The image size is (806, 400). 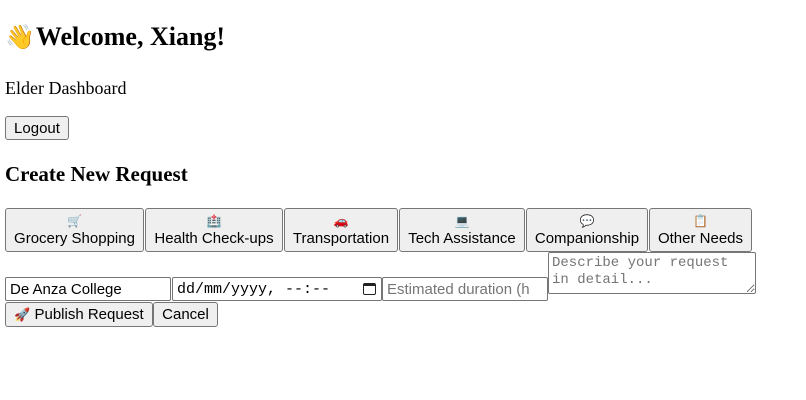 I want to click on category-transportation-button: 🚗 Transportation, so click(x=341, y=230).